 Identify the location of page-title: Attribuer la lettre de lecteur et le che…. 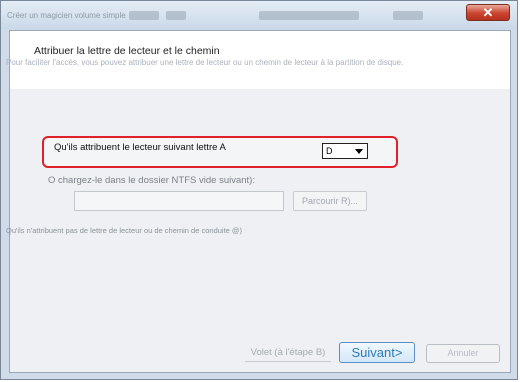
(127, 51).